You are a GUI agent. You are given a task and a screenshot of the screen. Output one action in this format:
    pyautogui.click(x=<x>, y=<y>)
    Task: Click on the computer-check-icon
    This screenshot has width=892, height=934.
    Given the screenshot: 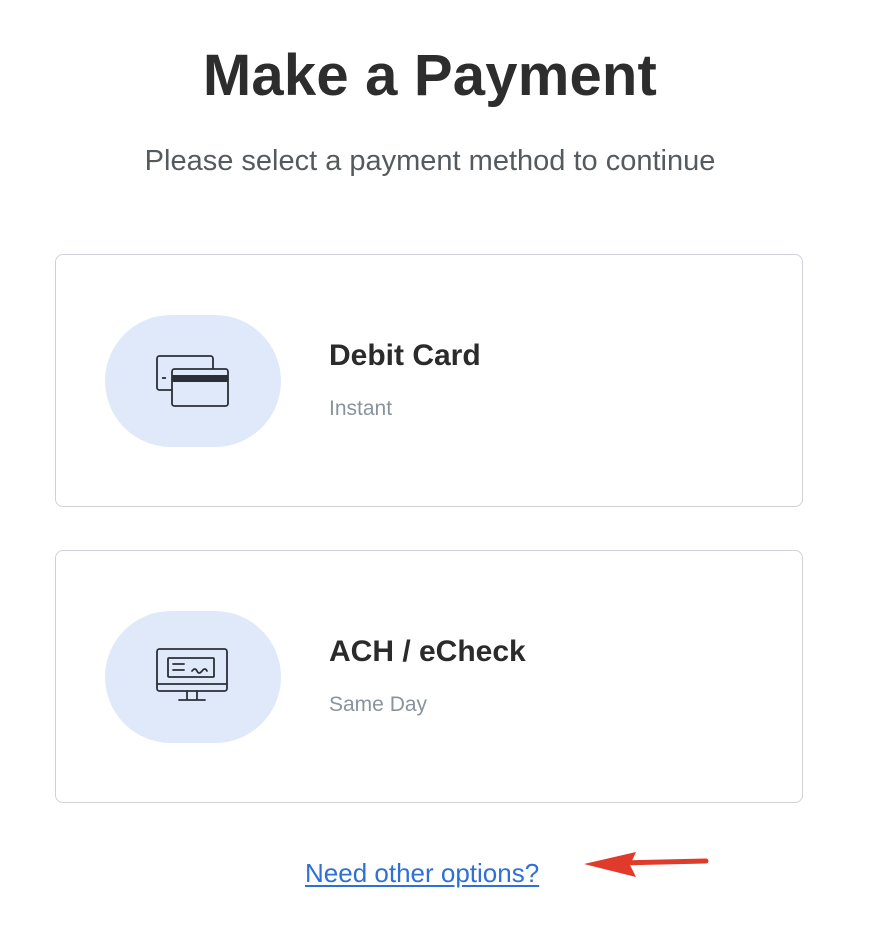 What is the action you would take?
    pyautogui.click(x=193, y=677)
    